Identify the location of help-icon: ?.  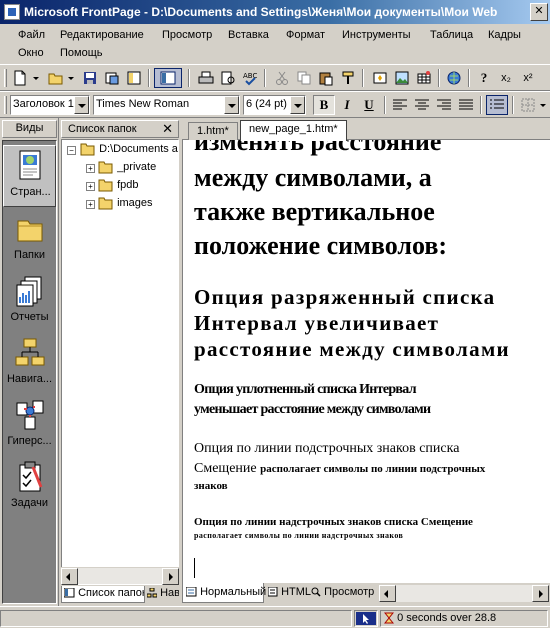
(484, 78).